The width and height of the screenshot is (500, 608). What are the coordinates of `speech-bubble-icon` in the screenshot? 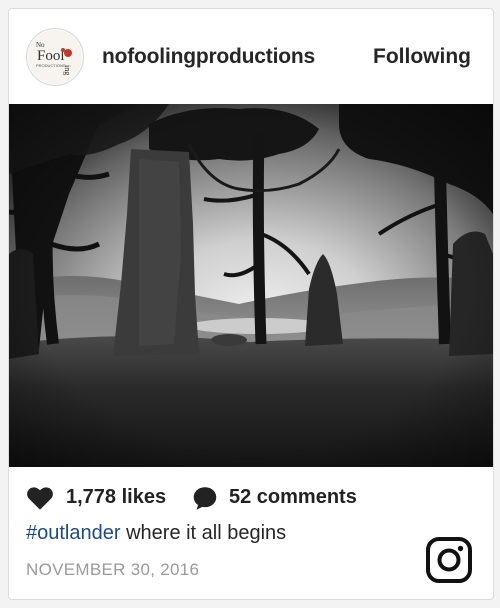 It's located at (205, 498).